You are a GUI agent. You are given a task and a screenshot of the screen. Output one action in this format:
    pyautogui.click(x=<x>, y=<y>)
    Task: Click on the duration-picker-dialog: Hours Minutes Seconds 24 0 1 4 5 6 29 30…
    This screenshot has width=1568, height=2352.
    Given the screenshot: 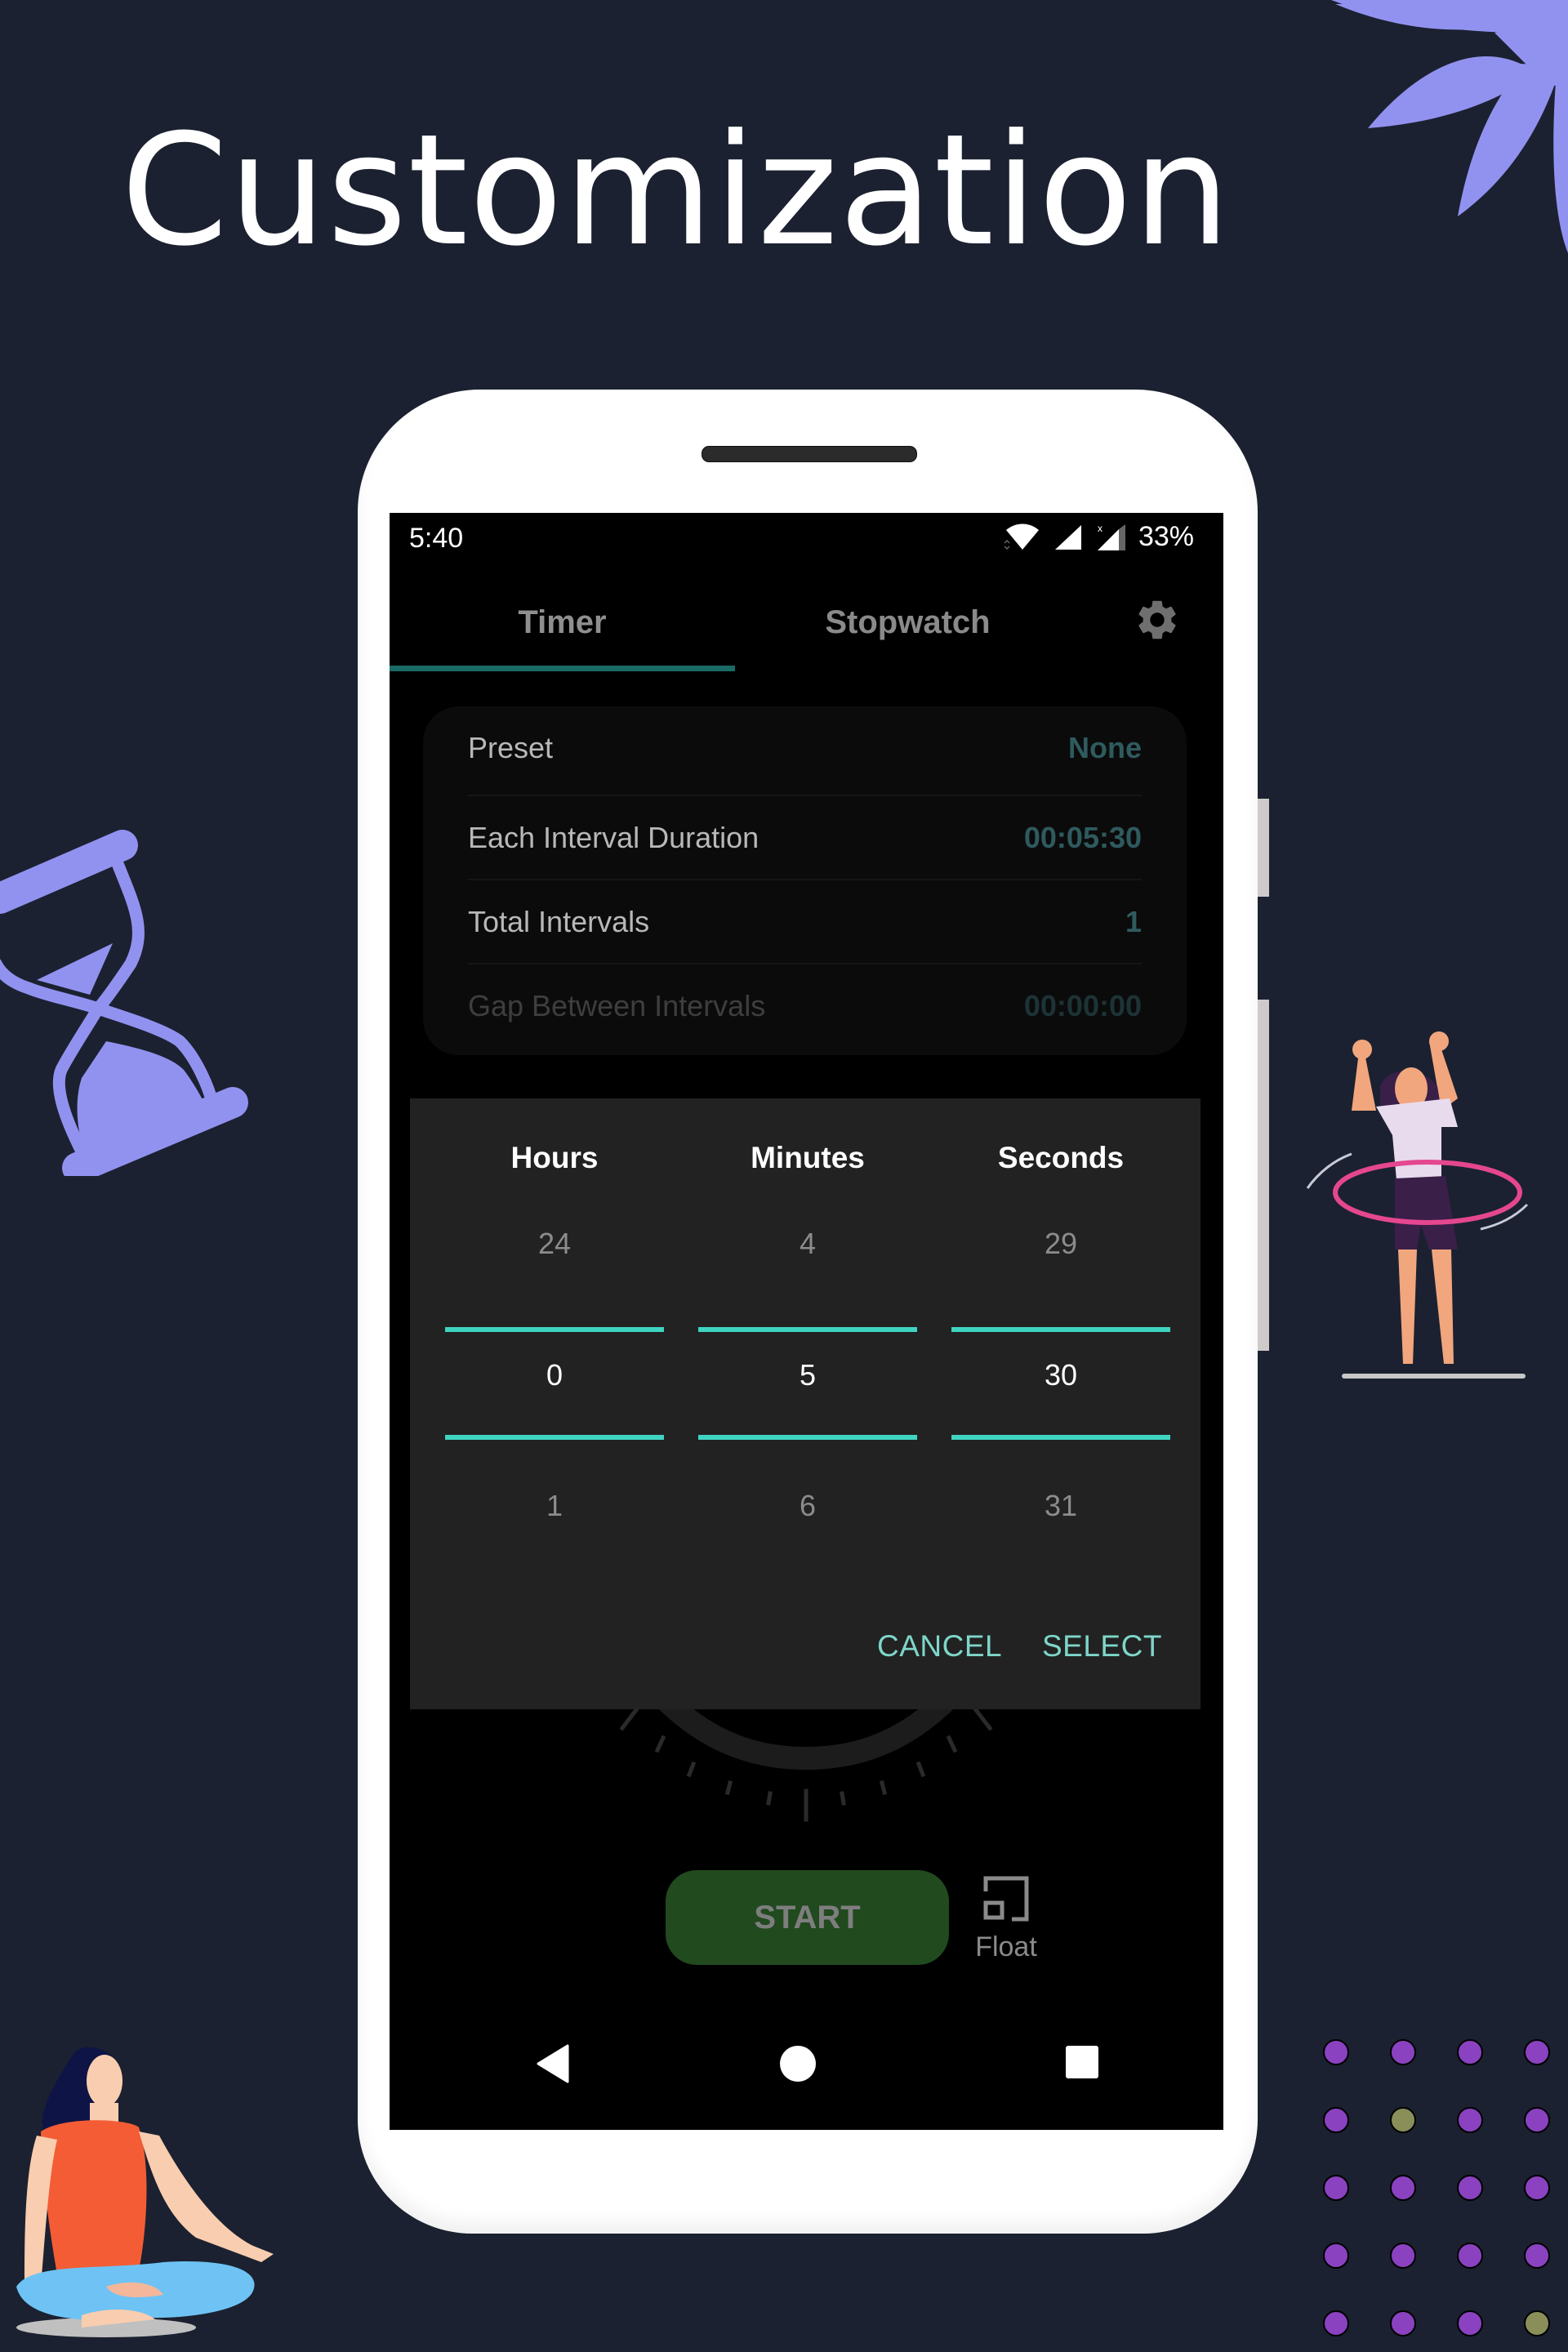 What is the action you would take?
    pyautogui.click(x=805, y=1403)
    